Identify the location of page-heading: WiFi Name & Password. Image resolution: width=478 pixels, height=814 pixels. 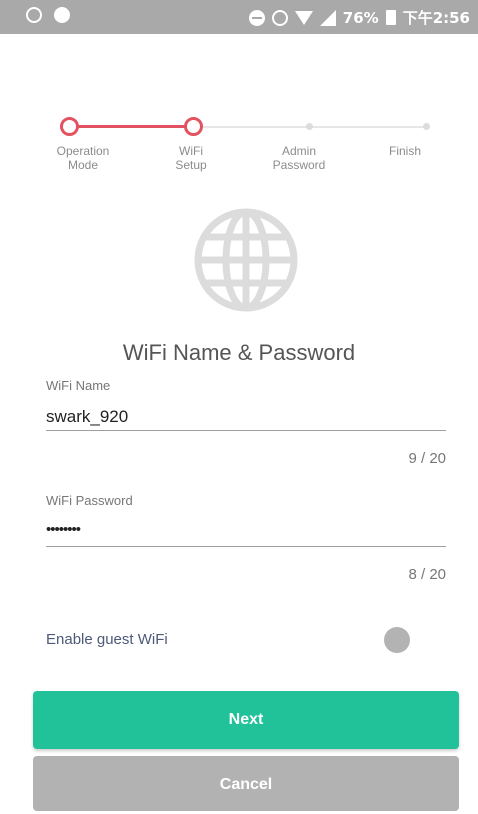
(239, 352).